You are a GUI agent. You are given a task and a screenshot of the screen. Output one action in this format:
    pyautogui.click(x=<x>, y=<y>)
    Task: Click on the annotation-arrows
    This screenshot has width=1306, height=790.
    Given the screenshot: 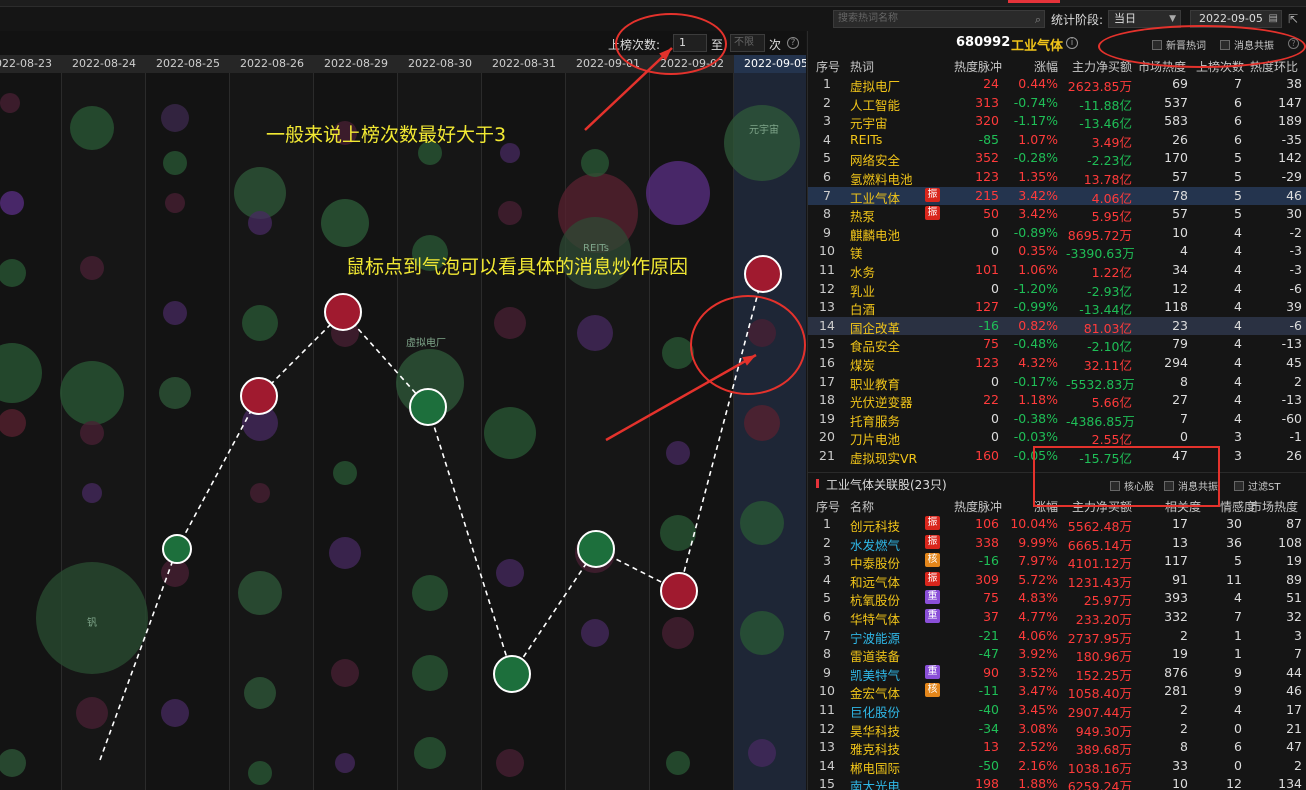 What is the action you would take?
    pyautogui.click(x=670, y=244)
    